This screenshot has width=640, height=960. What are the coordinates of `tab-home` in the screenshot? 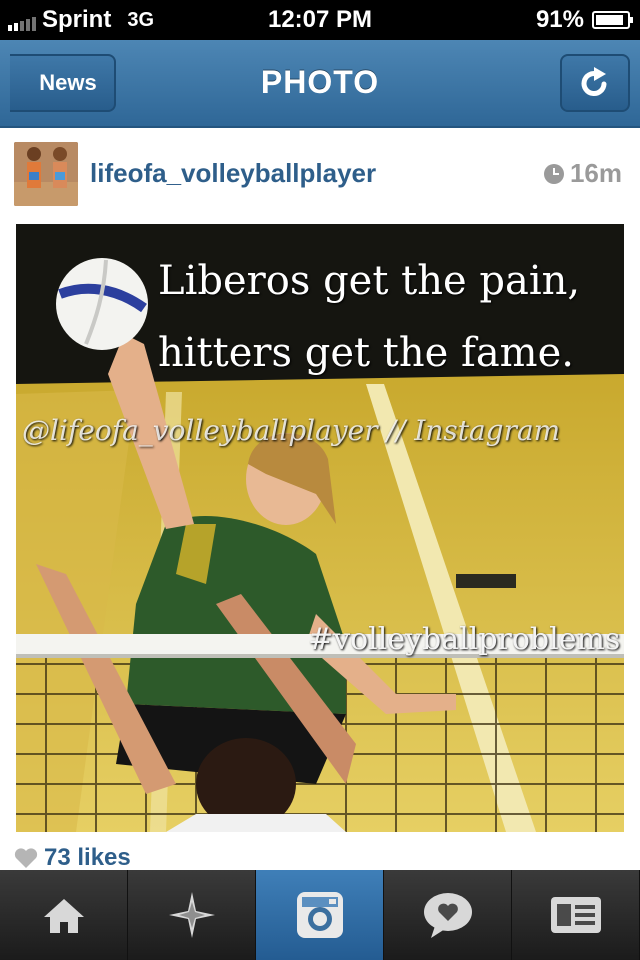 It's located at (64, 915).